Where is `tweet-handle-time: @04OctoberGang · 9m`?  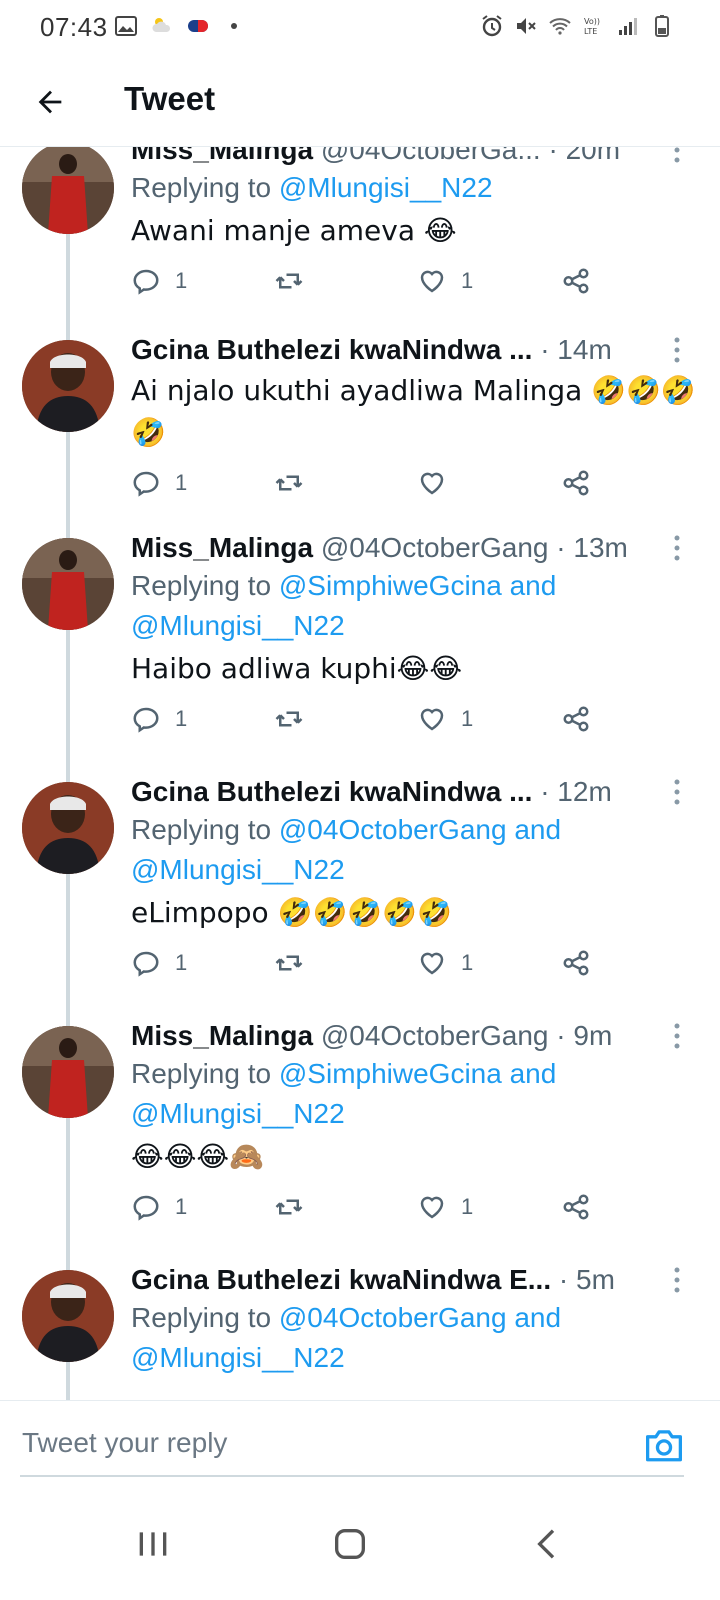 tweet-handle-time: @04OctoberGang · 9m is located at coordinates (463, 1035).